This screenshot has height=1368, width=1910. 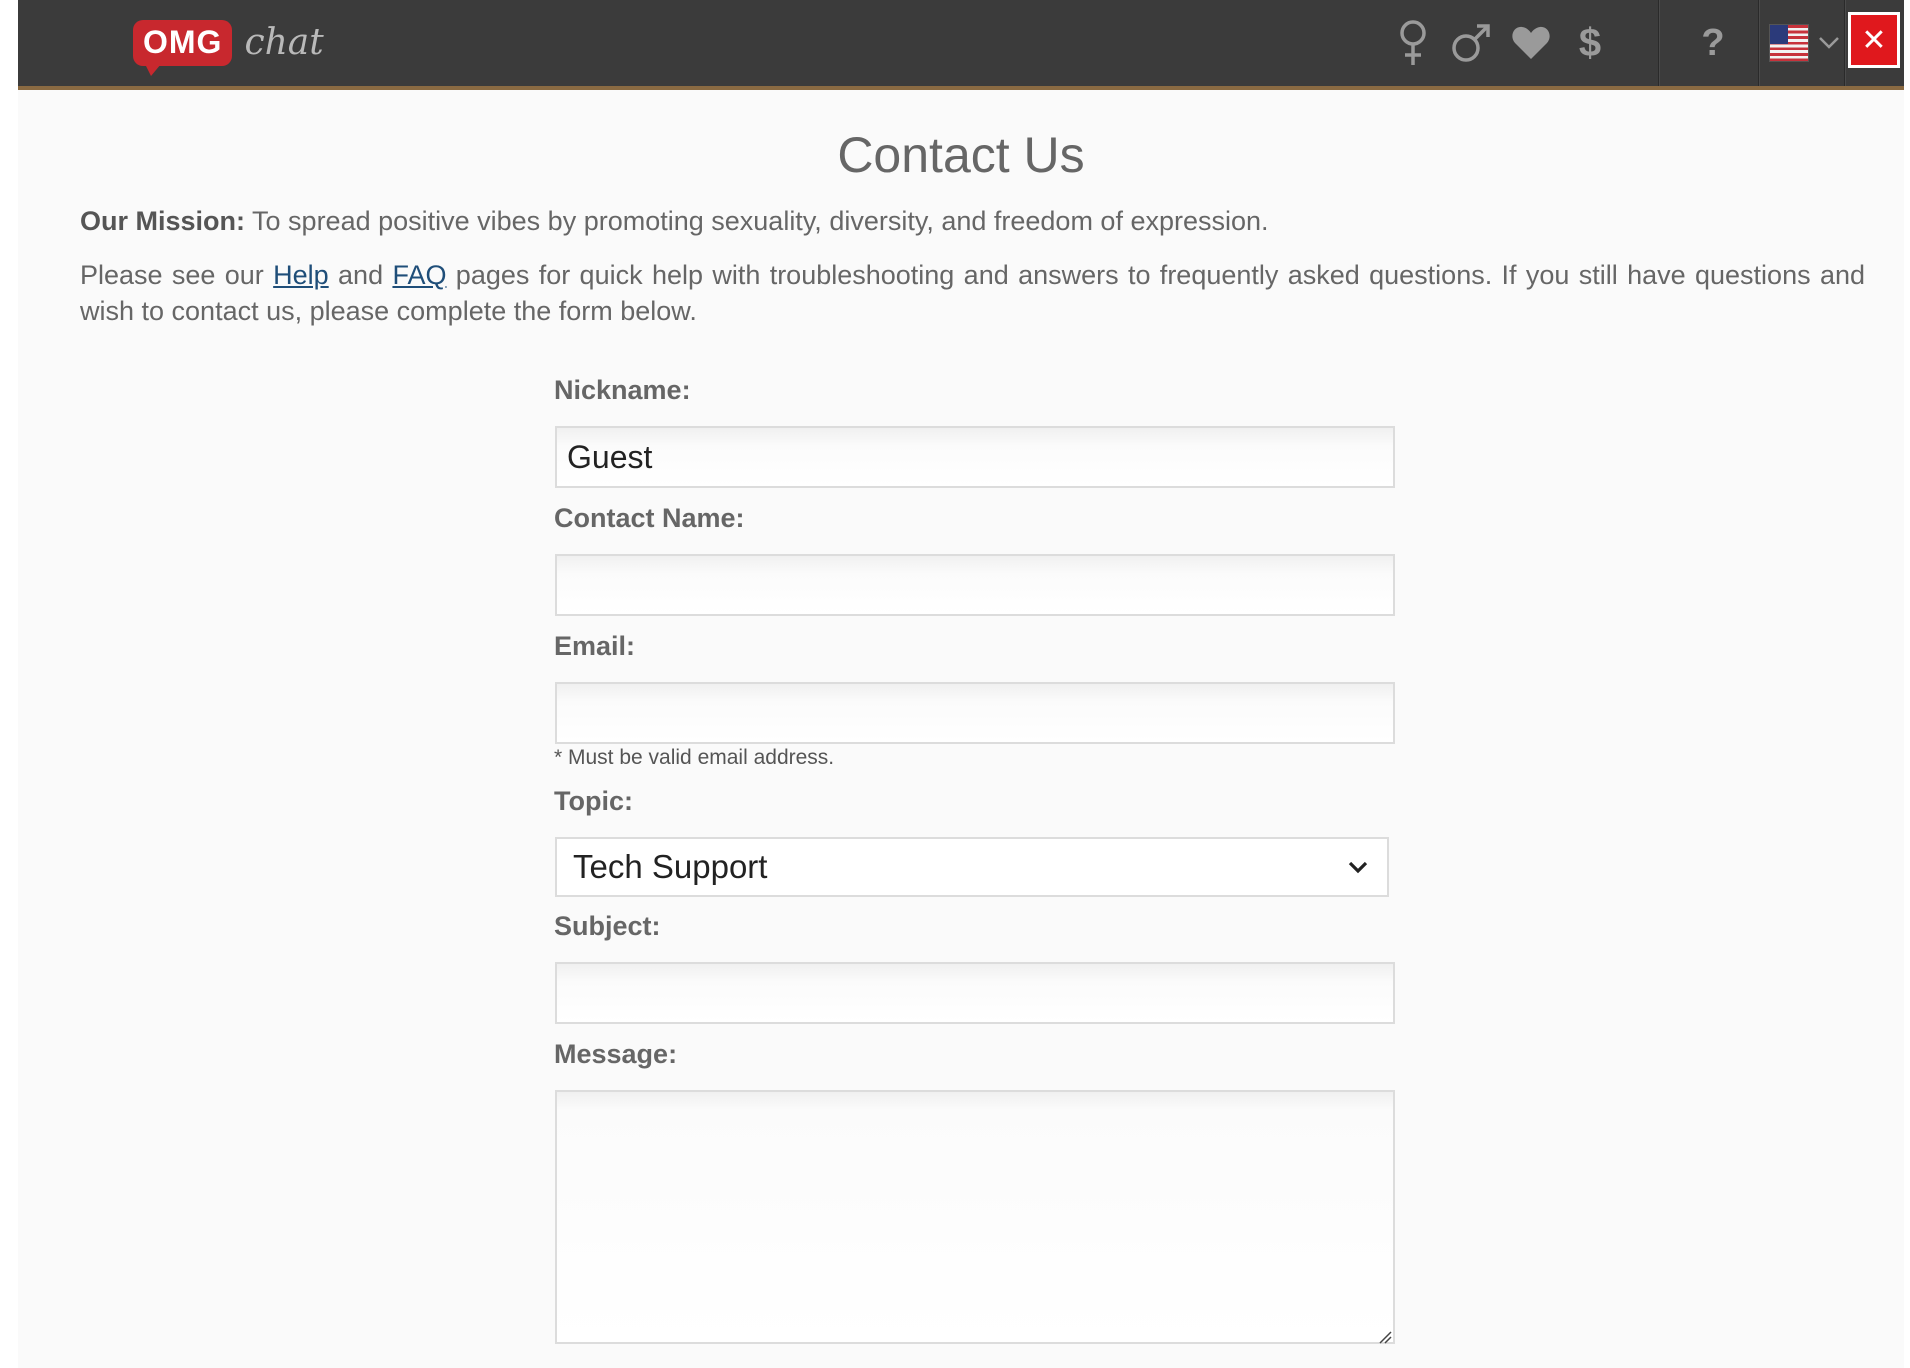 What do you see at coordinates (183, 48) in the screenshot?
I see `logo-badge: OMG` at bounding box center [183, 48].